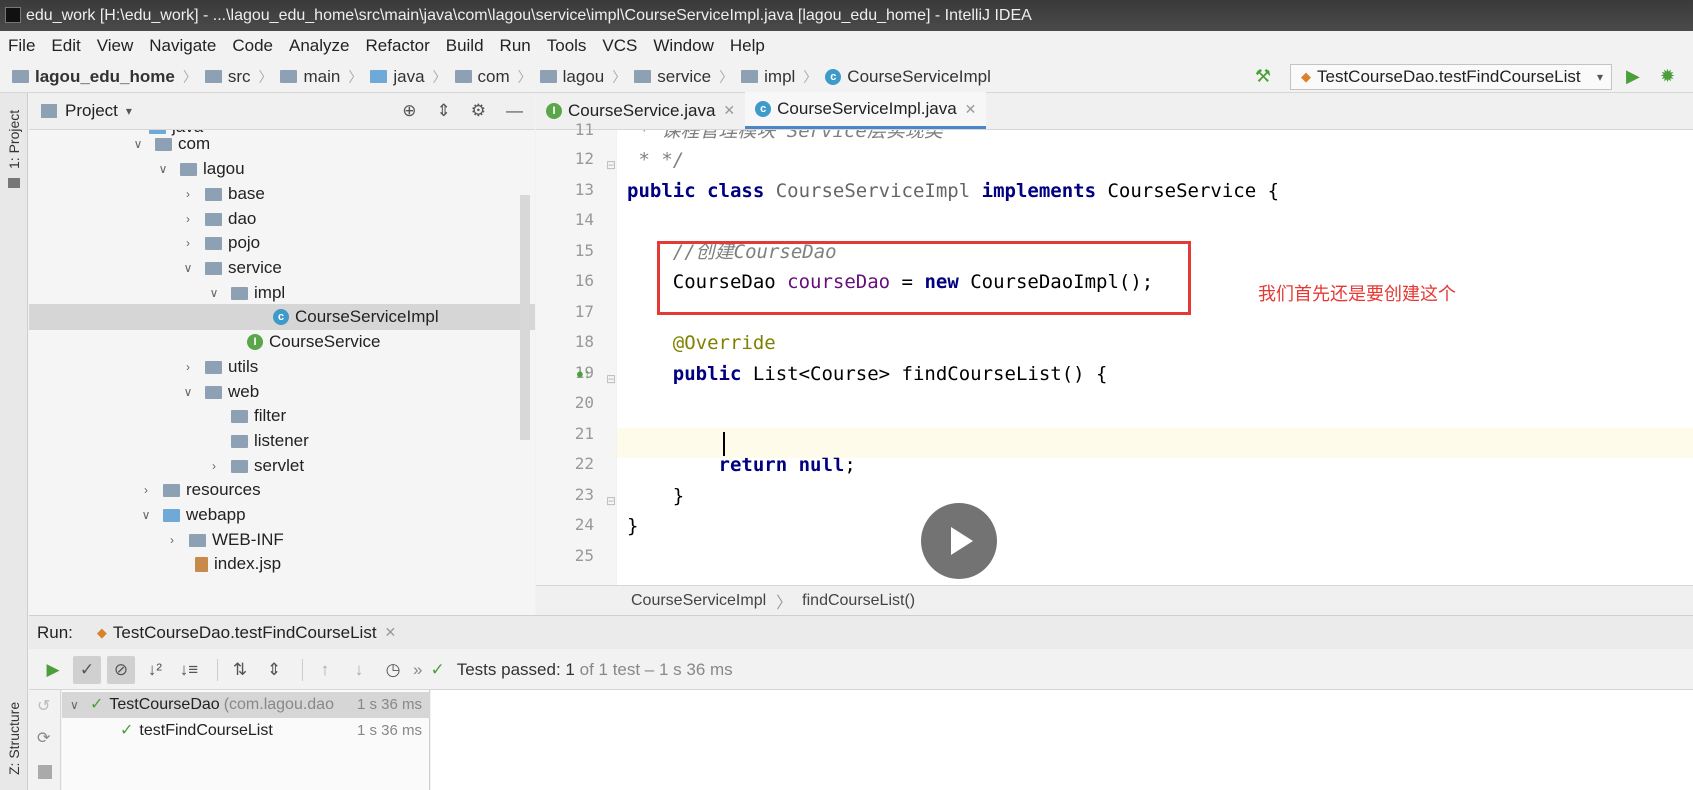  Describe the element at coordinates (14, 139) in the screenshot. I see `project-tool-tab: 1: Project` at that location.